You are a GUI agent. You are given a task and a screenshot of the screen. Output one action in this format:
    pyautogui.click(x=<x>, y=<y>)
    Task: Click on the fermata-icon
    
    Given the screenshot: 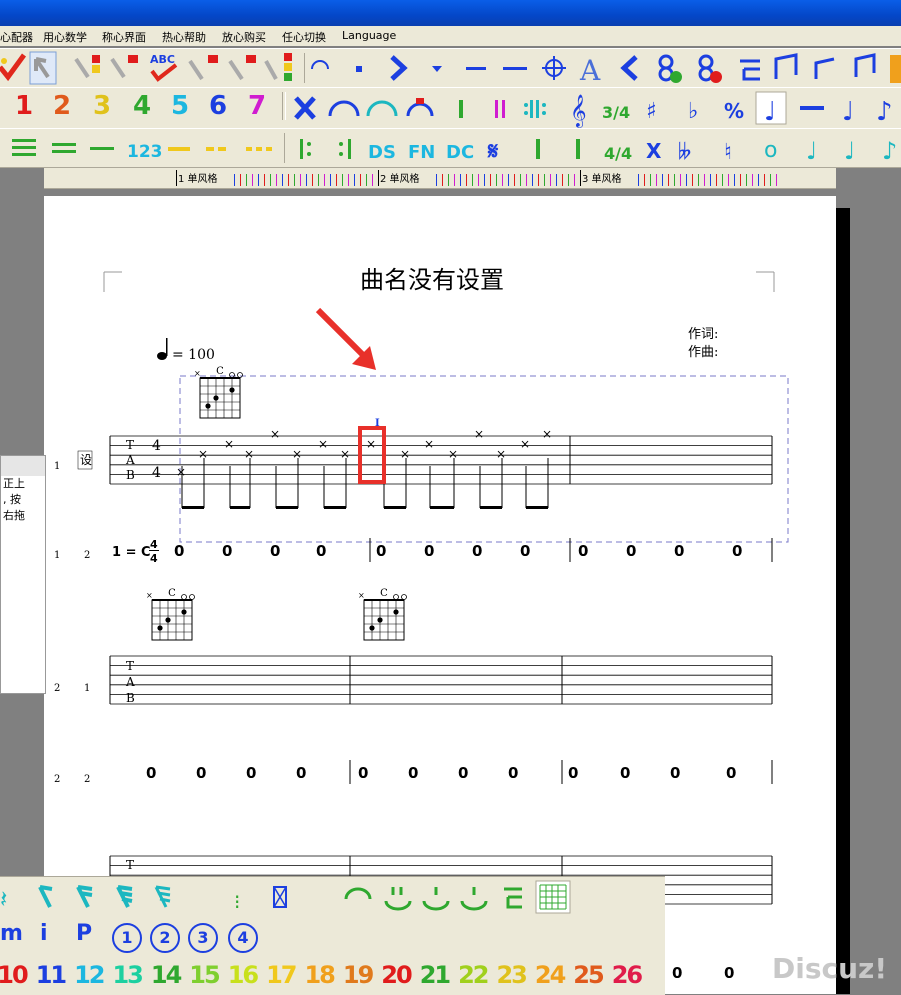 What is the action you would take?
    pyautogui.click(x=320, y=65)
    